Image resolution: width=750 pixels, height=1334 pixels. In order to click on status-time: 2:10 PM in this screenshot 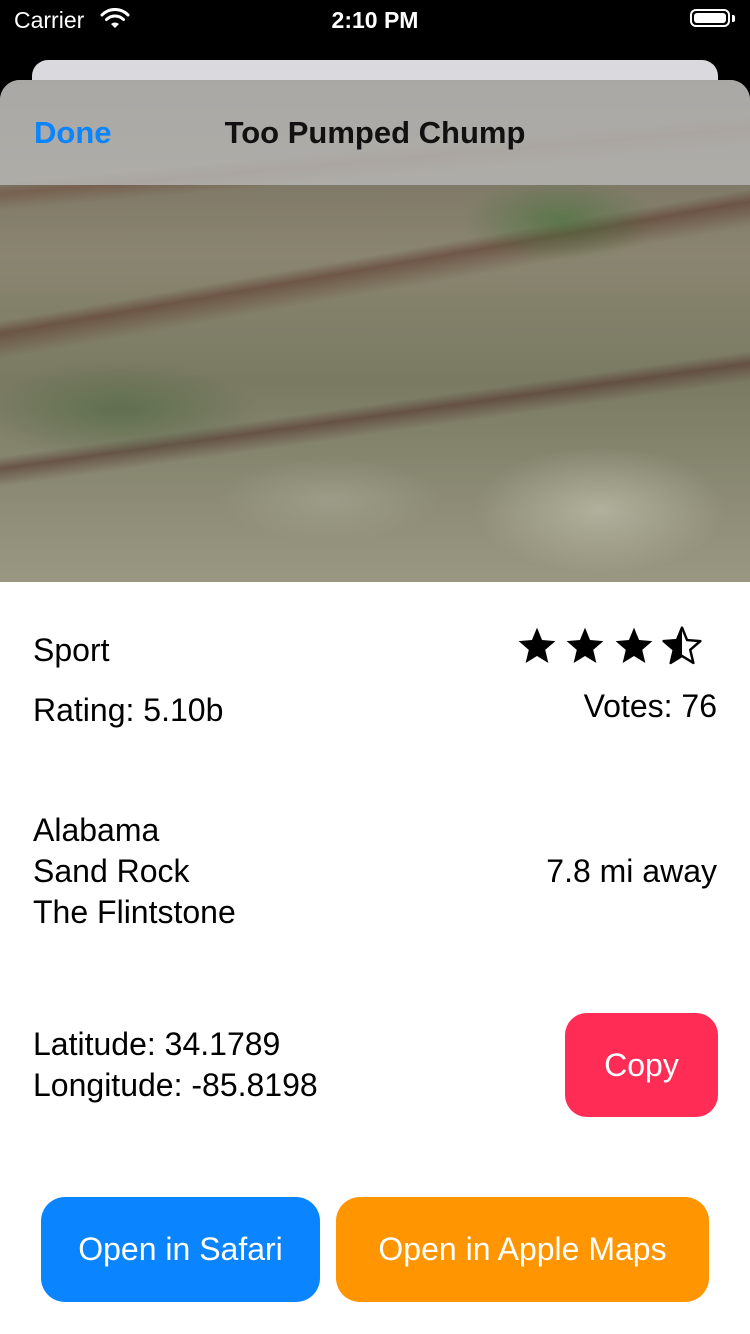, I will do `click(375, 20)`.